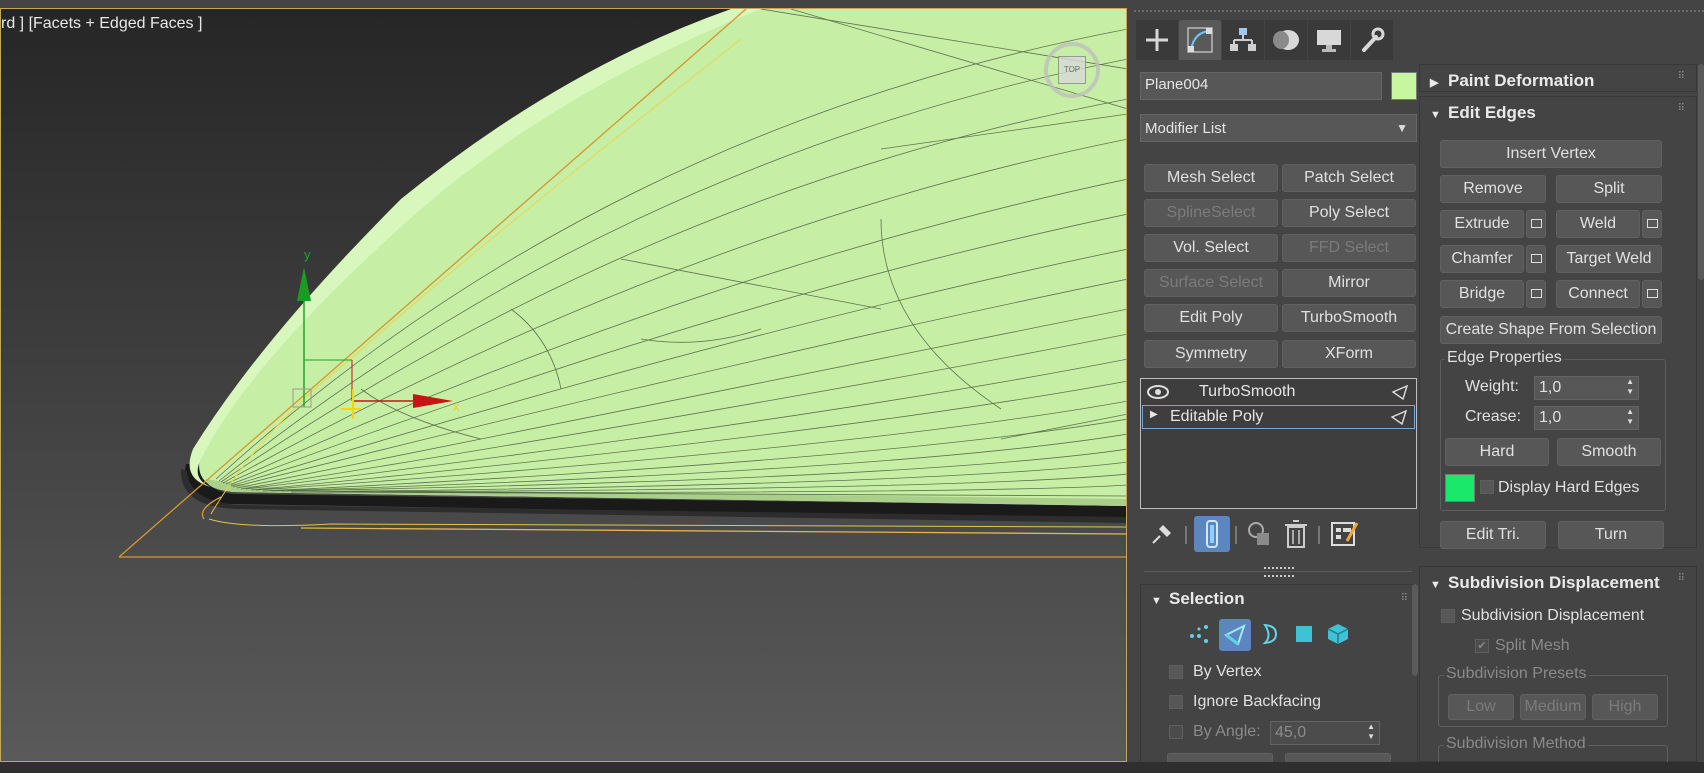 The image size is (1704, 773). What do you see at coordinates (1349, 318) in the screenshot?
I see `turbosmooth-button: TurboSmooth` at bounding box center [1349, 318].